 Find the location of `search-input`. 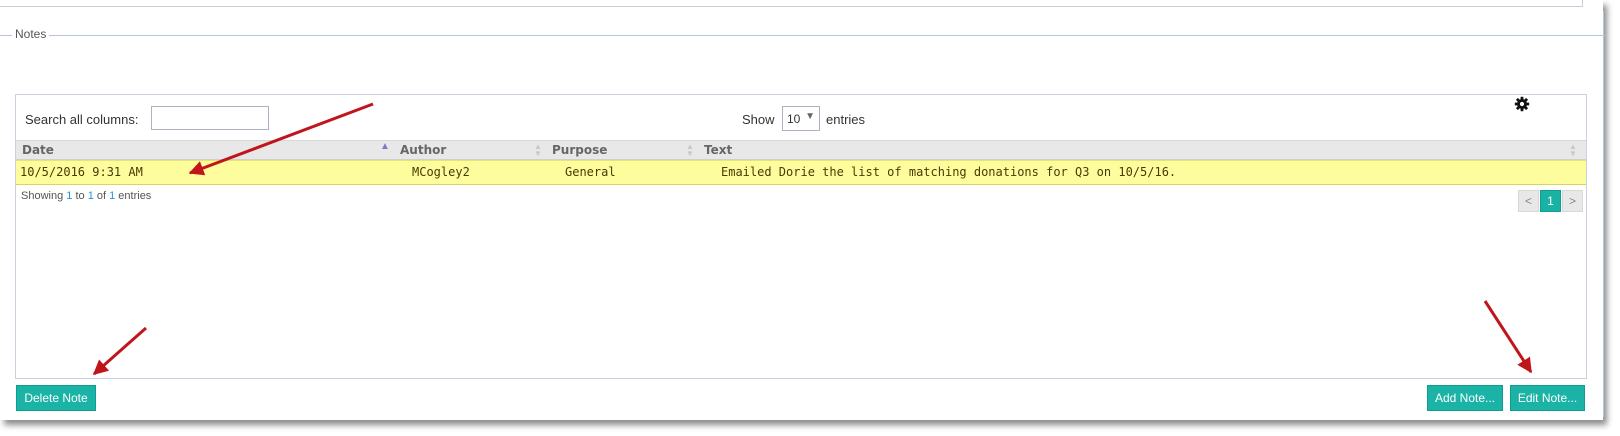

search-input is located at coordinates (210, 118).